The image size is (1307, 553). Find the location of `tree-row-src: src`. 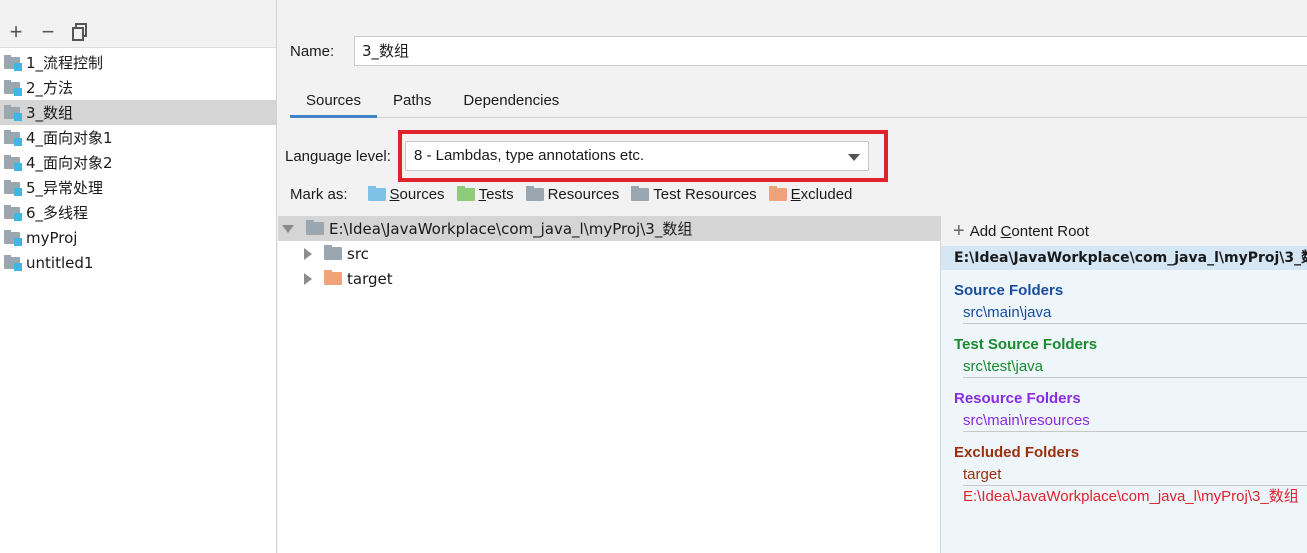

tree-row-src: src is located at coordinates (609, 253).